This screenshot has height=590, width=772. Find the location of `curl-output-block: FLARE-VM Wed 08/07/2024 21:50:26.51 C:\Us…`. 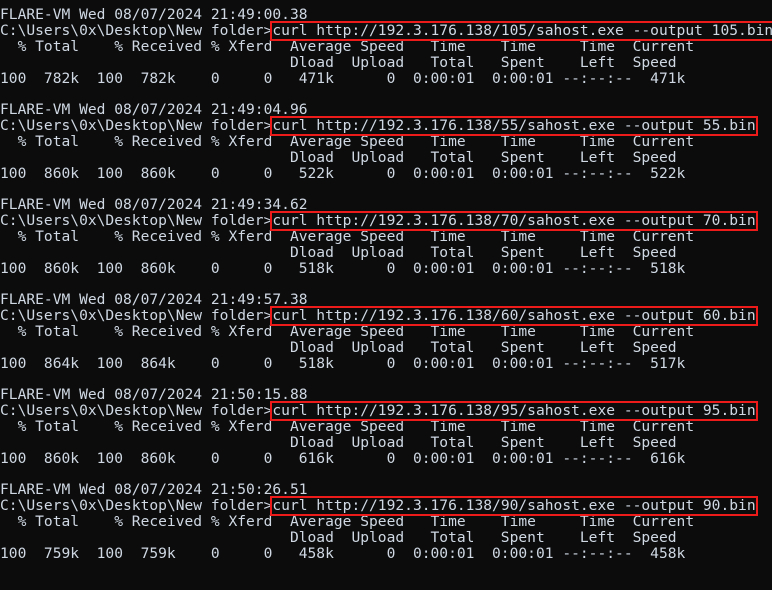

curl-output-block: FLARE-VM Wed 08/07/2024 21:50:26.51 C:\Us… is located at coordinates (386, 522).